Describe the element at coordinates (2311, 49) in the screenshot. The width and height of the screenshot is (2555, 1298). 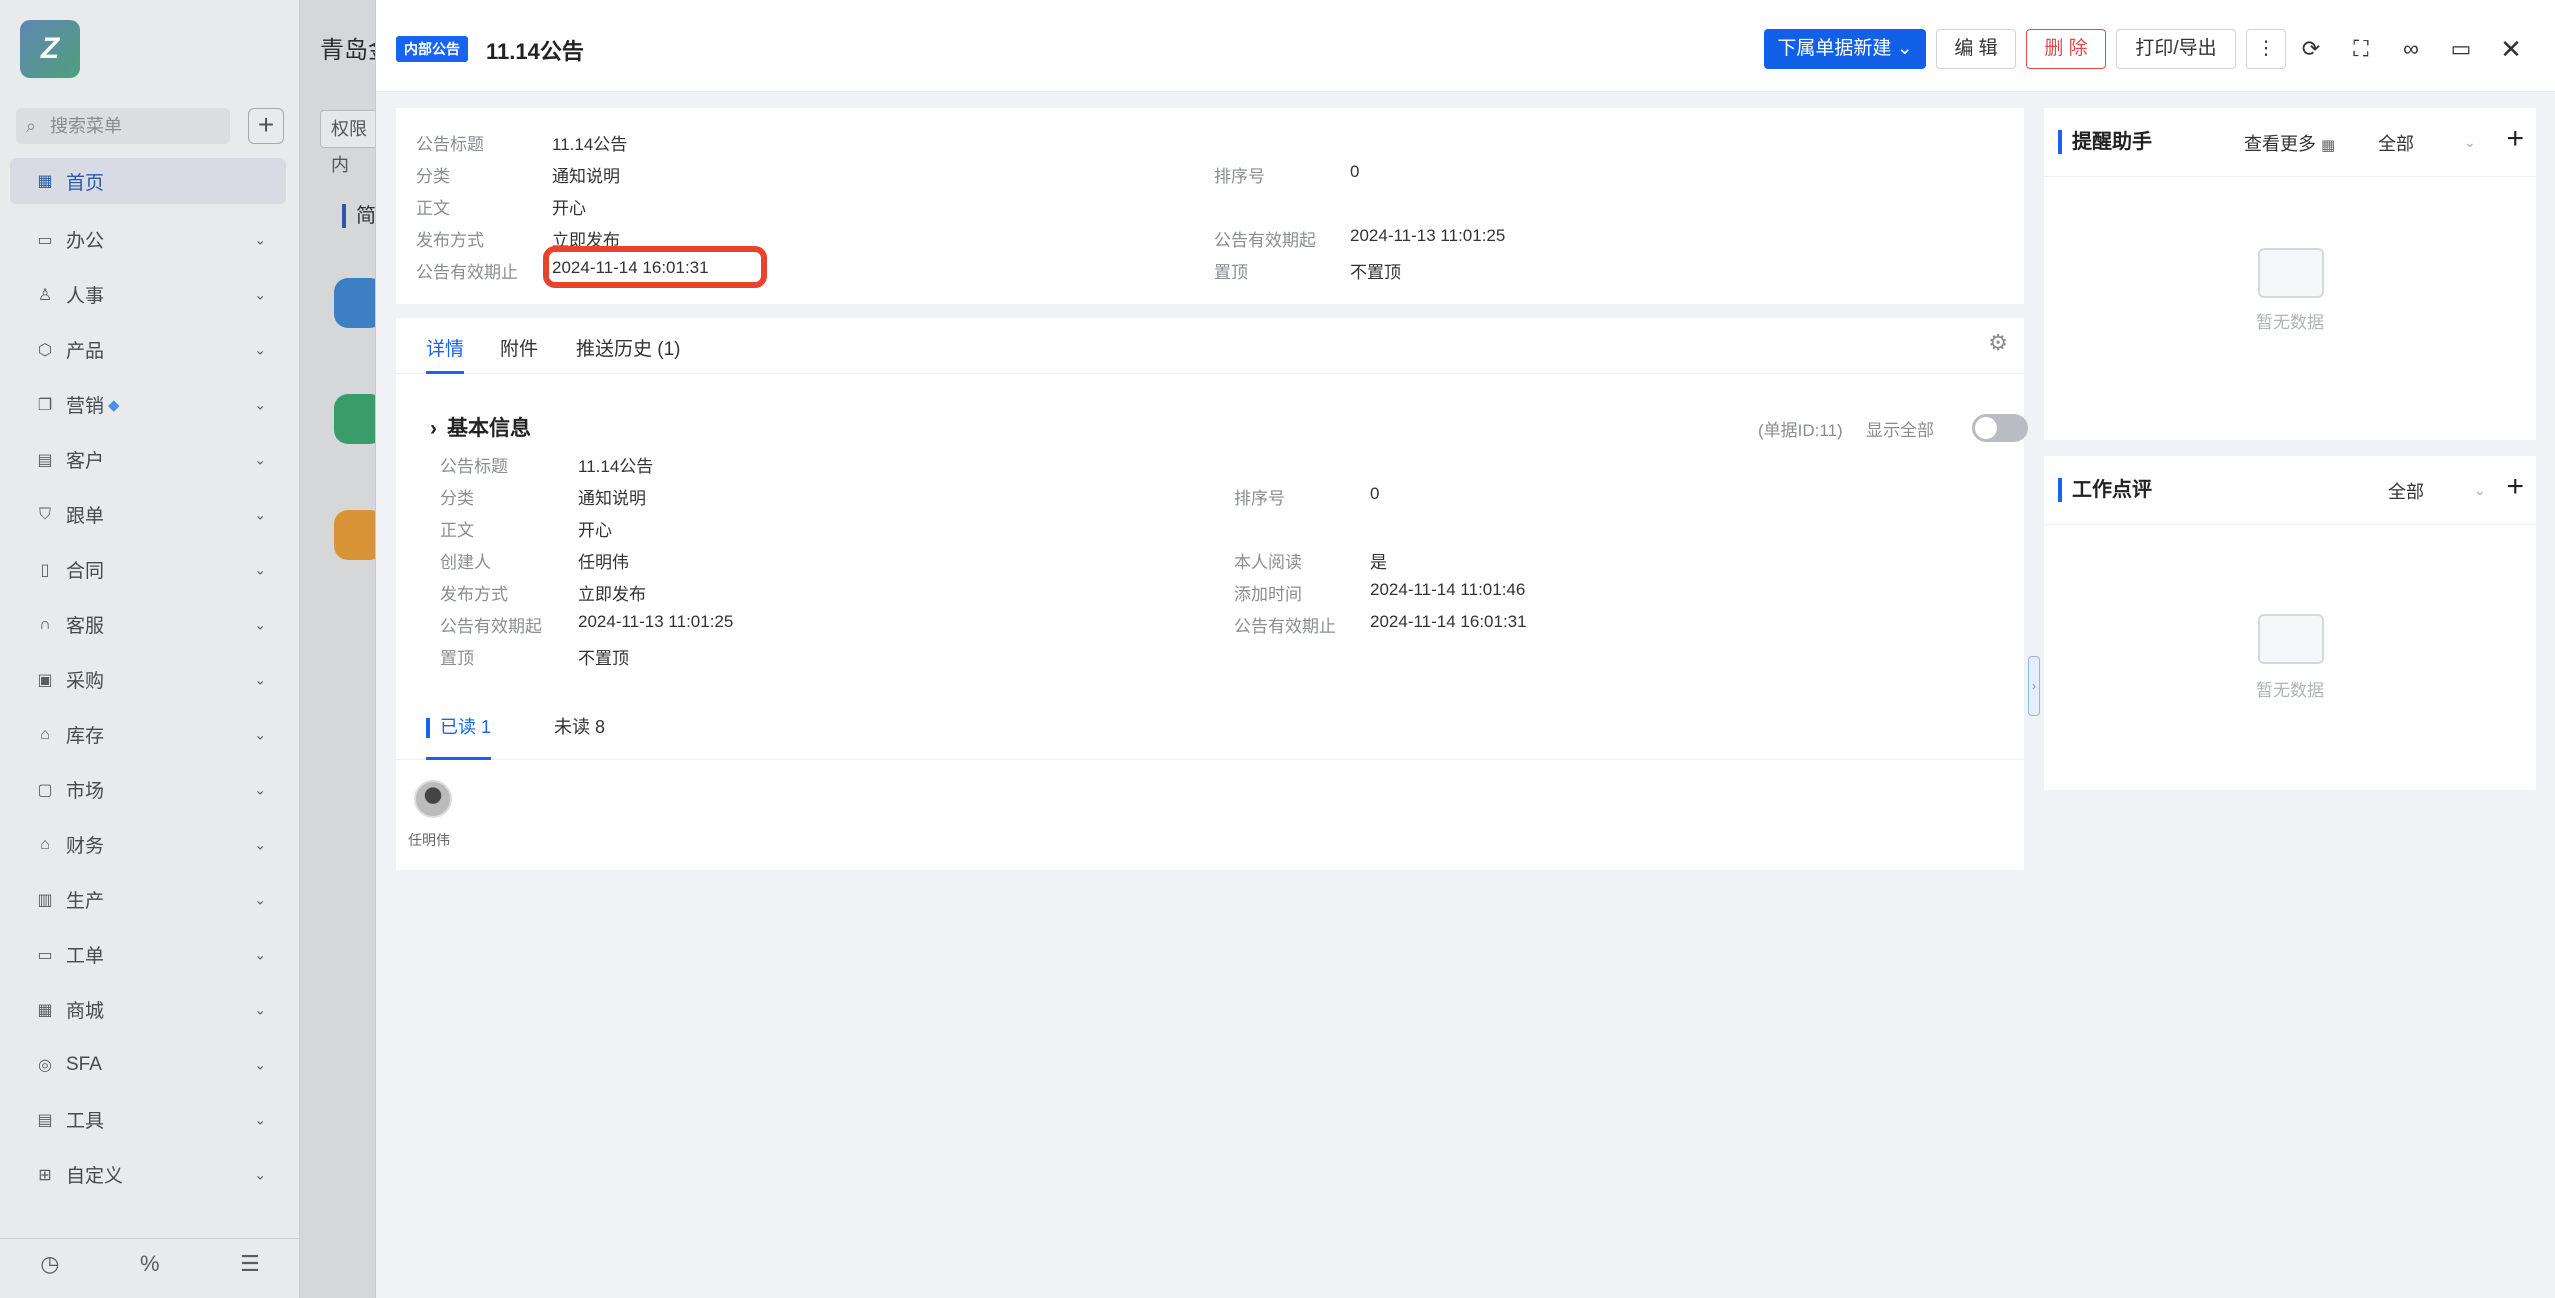
I see `refresh-icon: ⟳` at that location.